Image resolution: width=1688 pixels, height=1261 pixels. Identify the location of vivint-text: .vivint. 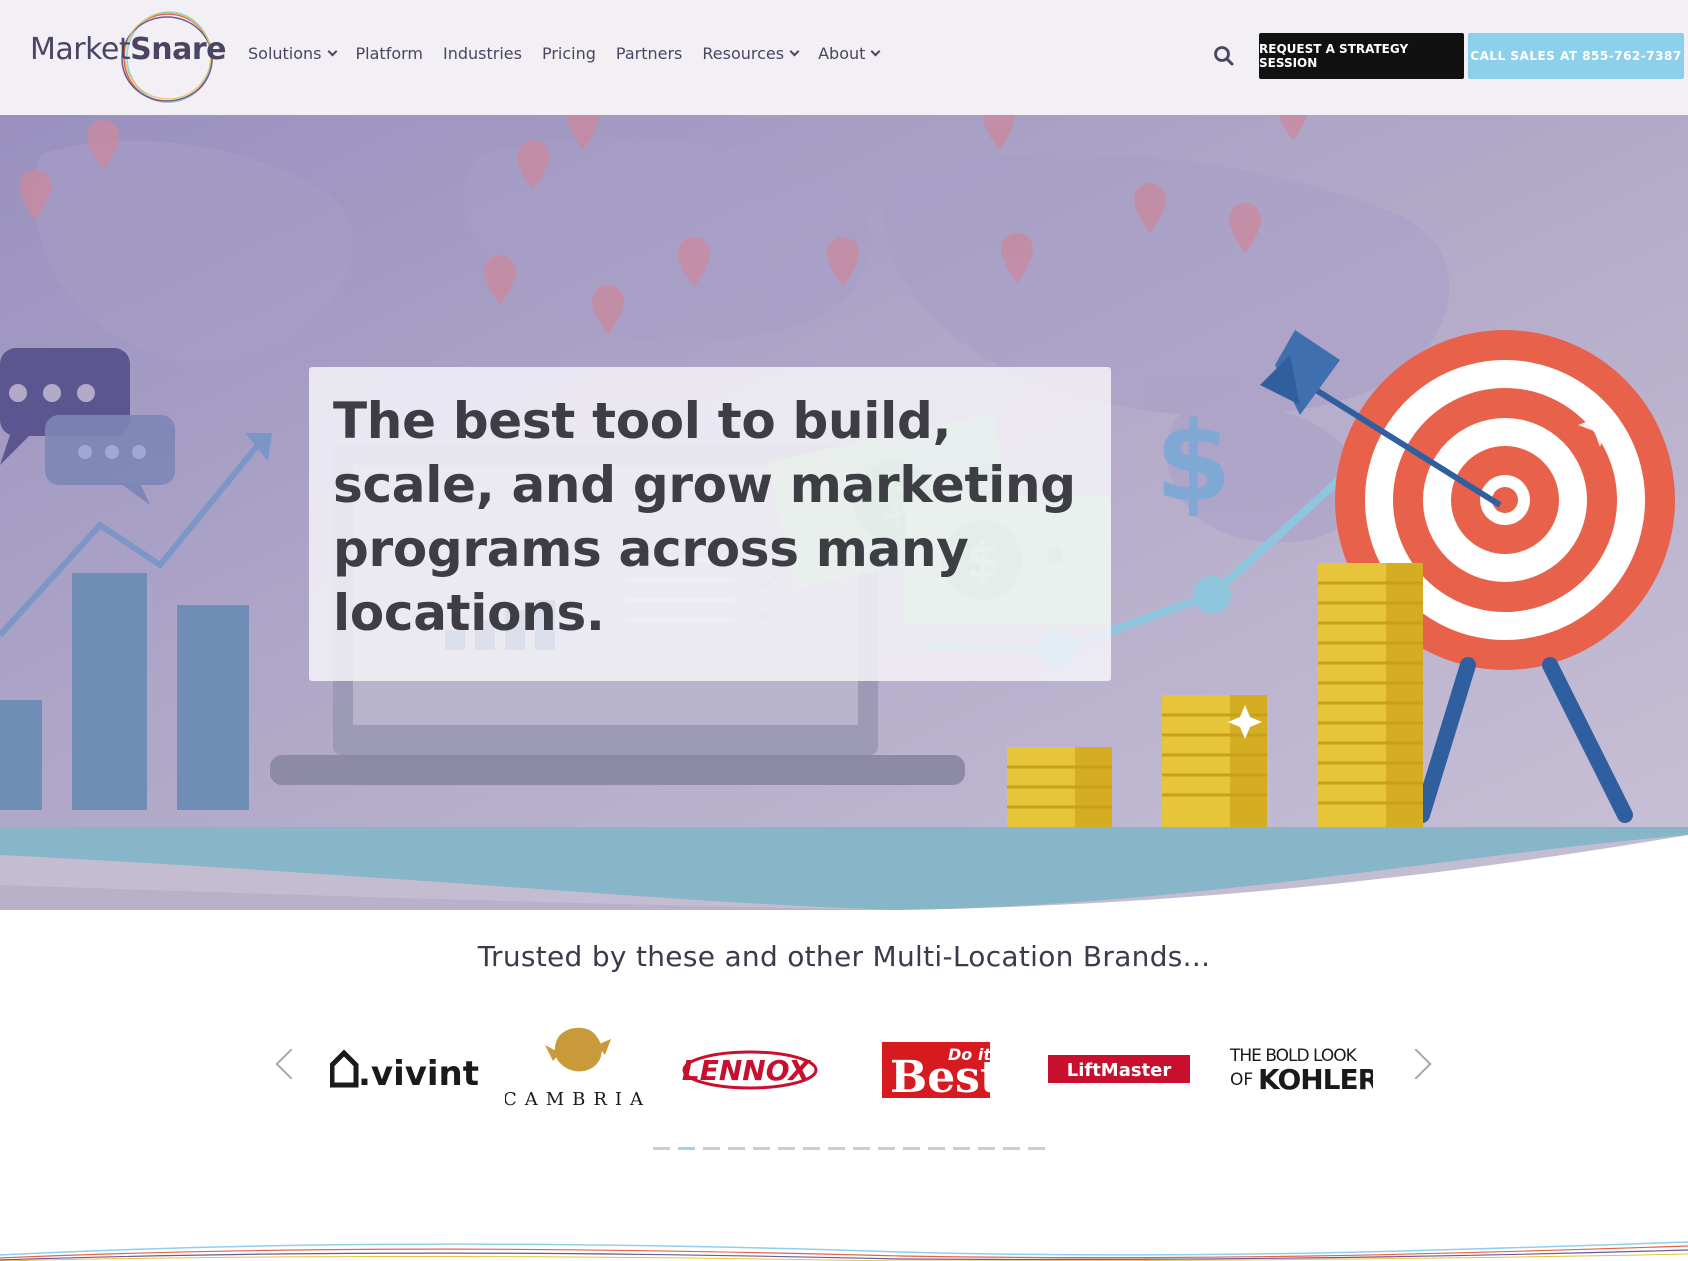
(418, 1074).